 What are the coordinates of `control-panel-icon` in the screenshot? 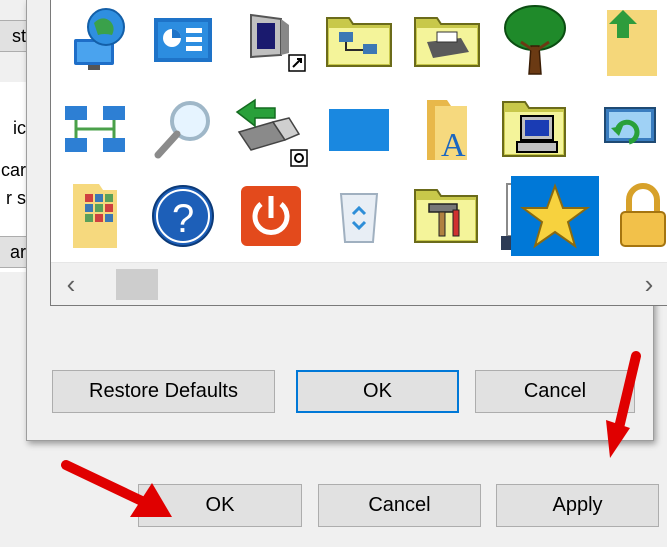 It's located at (183, 40).